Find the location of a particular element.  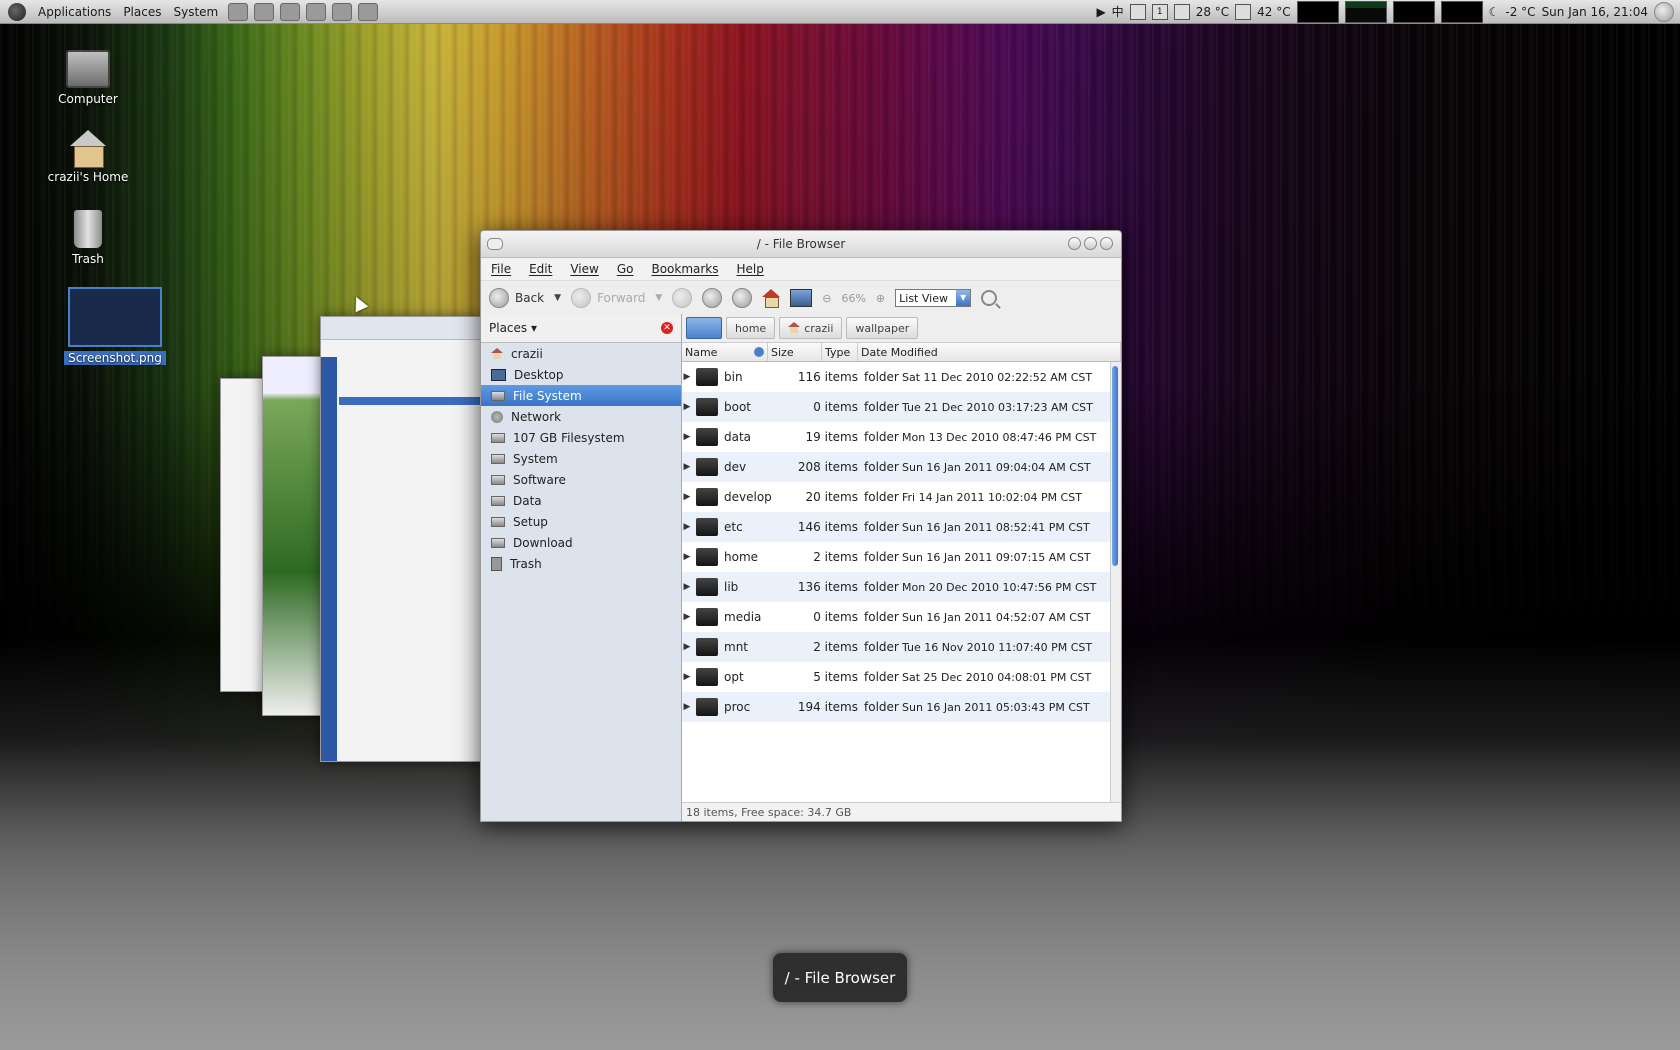

reload-icon is located at coordinates (742, 298).